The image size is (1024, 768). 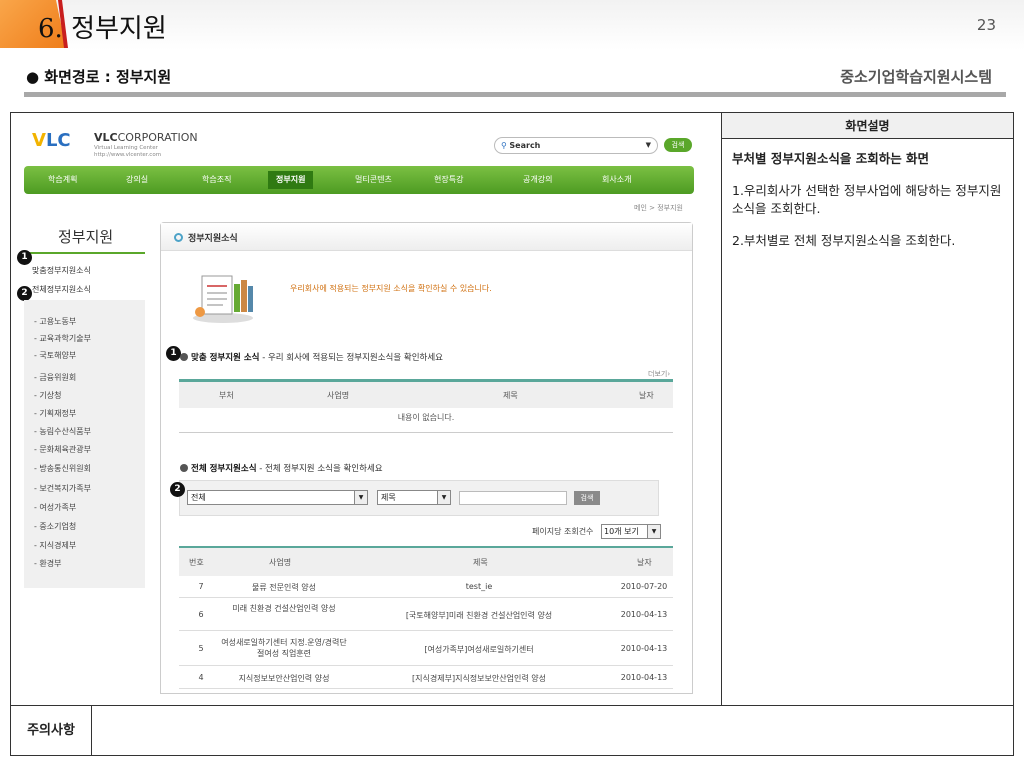 What do you see at coordinates (99, 77) in the screenshot?
I see `screen-path: ● 화면경로 : 정부지원` at bounding box center [99, 77].